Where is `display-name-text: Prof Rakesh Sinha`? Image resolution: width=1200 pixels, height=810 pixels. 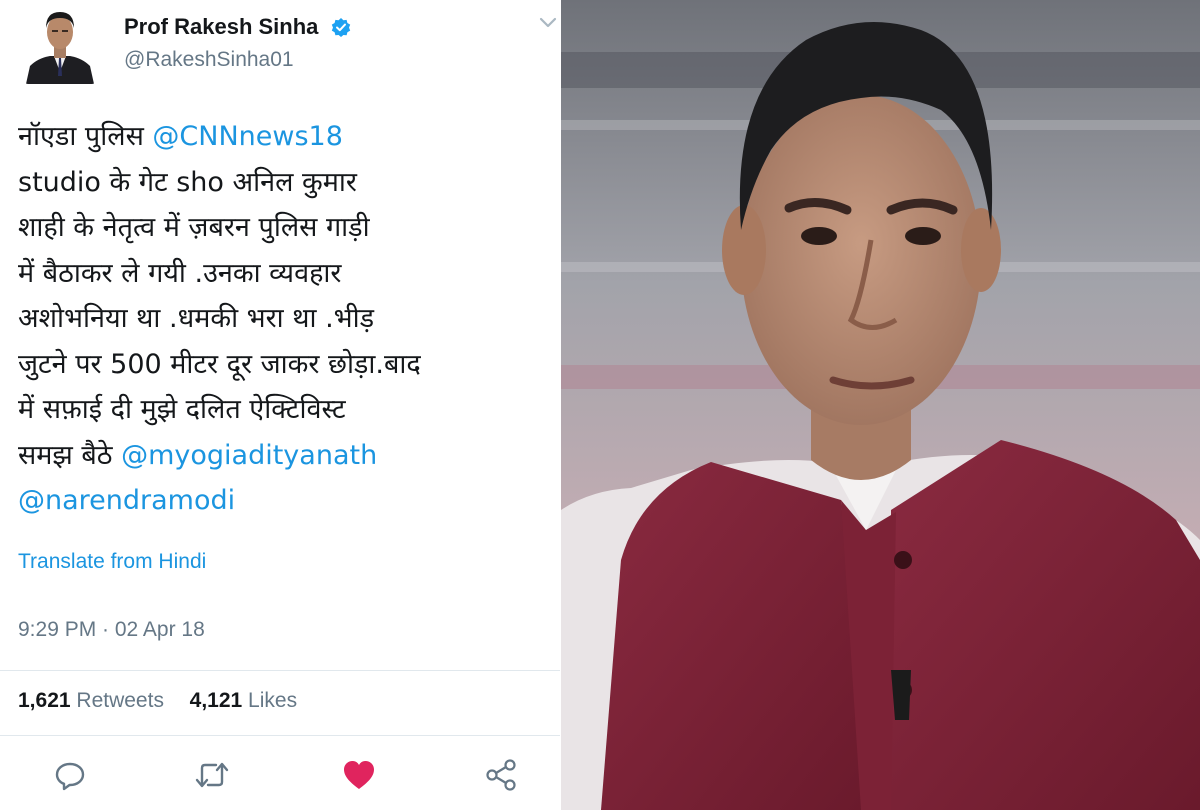 display-name-text: Prof Rakesh Sinha is located at coordinates (221, 26).